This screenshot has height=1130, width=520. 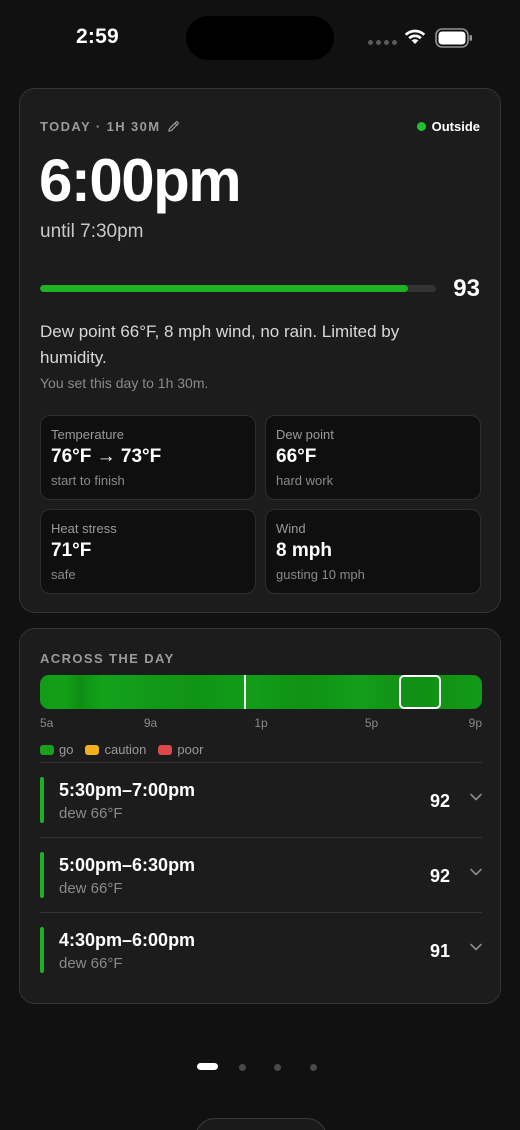 I want to click on location-badge: Outside, so click(x=448, y=126).